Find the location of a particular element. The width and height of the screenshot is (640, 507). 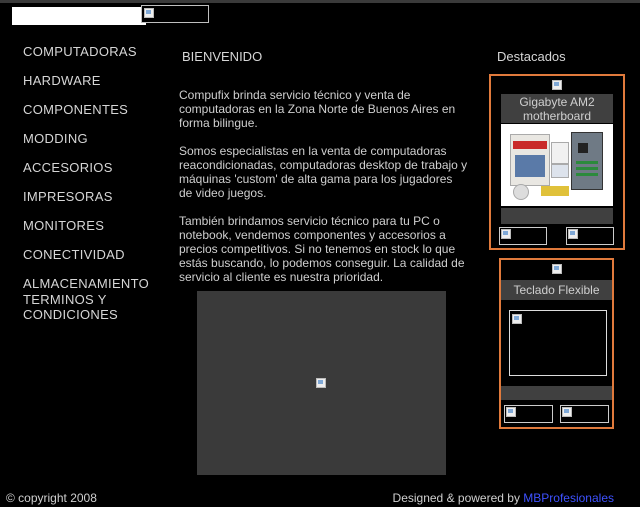

nav-item-terminos-line1: TERMINOS Y is located at coordinates (65, 299).